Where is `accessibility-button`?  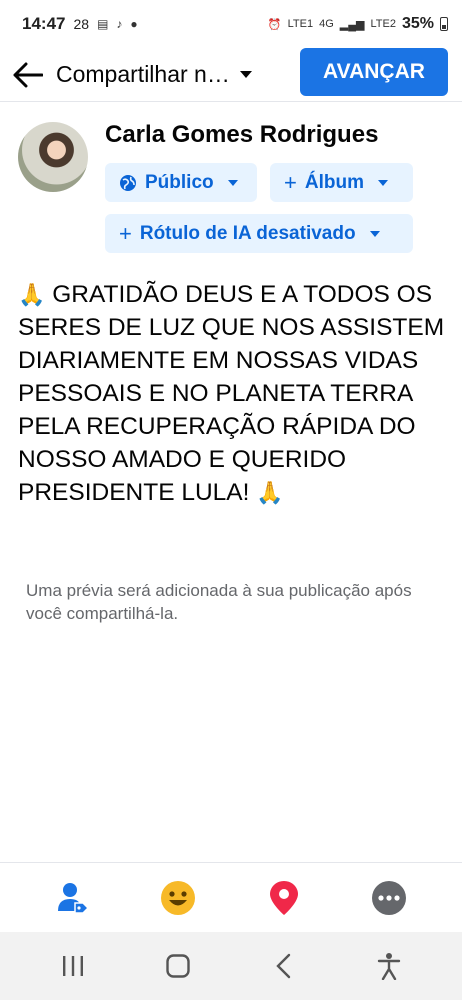 accessibility-button is located at coordinates (389, 966).